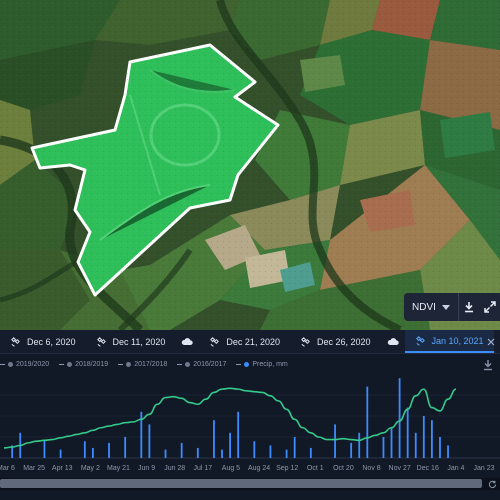  What do you see at coordinates (270, 364) in the screenshot?
I see `legend-label: Precip, mm` at bounding box center [270, 364].